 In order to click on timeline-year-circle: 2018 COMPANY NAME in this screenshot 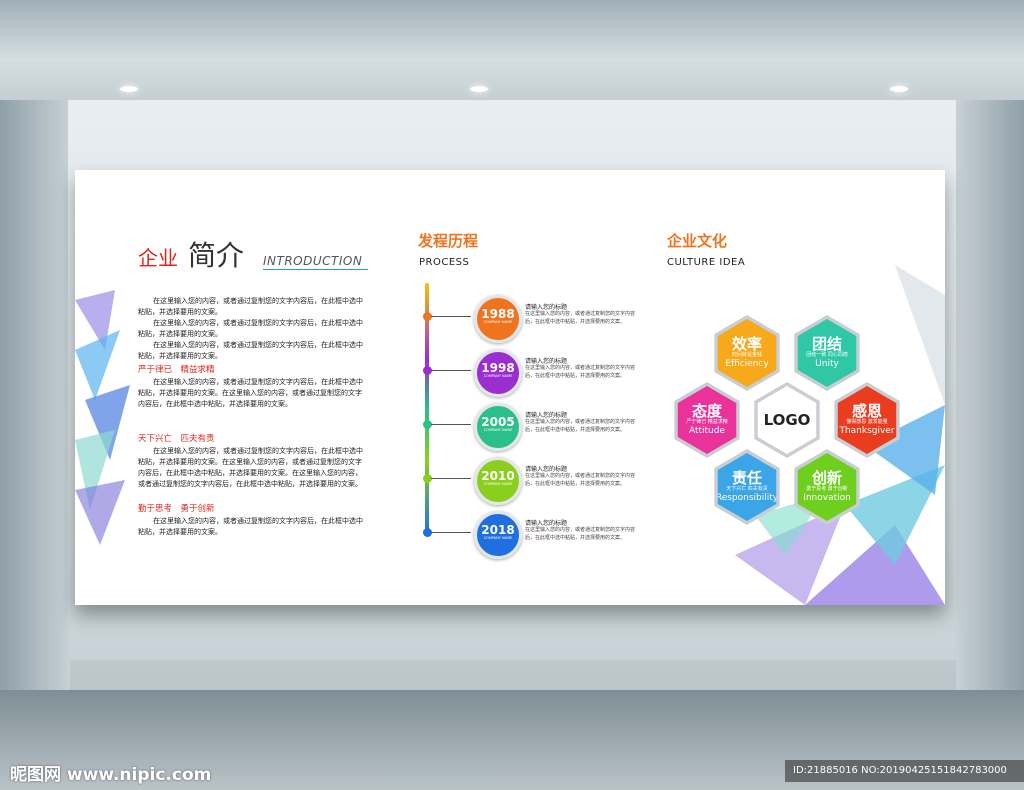, I will do `click(498, 535)`.